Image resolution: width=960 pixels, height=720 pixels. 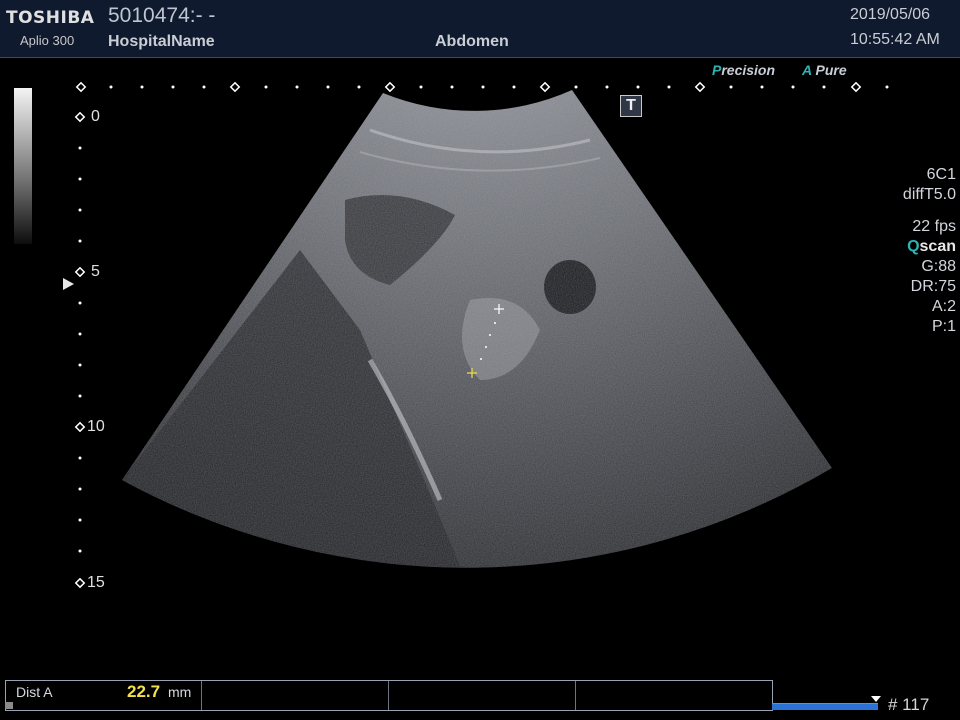 I want to click on p-value: P:1, so click(x=943, y=326).